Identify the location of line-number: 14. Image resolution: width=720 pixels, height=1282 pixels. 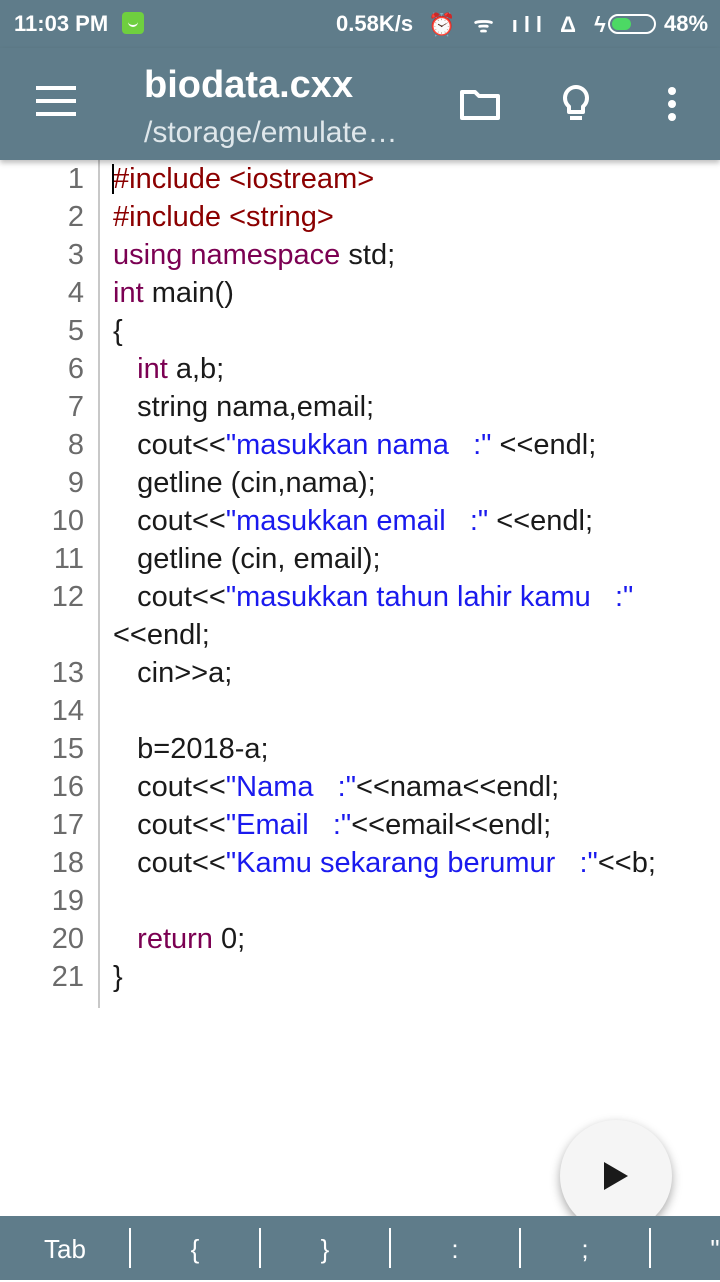
(67, 711).